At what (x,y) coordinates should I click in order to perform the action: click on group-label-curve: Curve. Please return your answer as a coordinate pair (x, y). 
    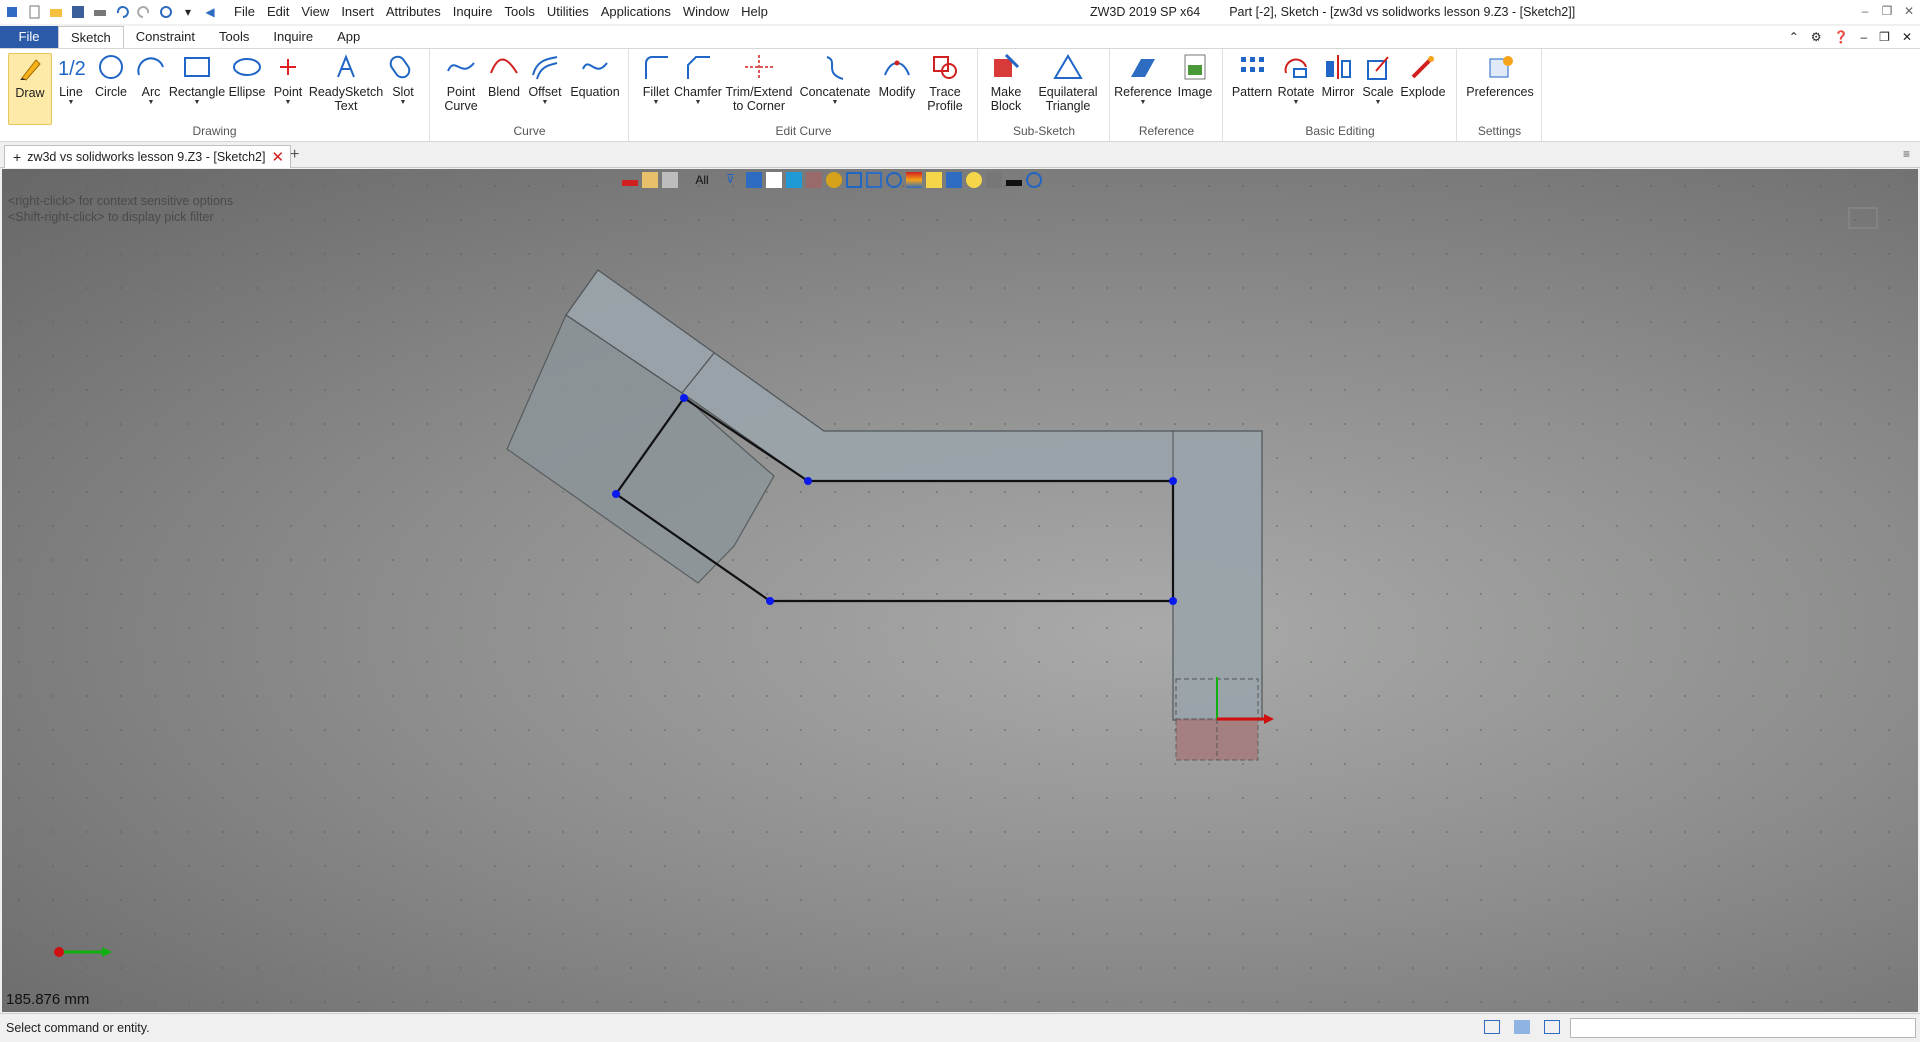
    Looking at the image, I should click on (529, 131).